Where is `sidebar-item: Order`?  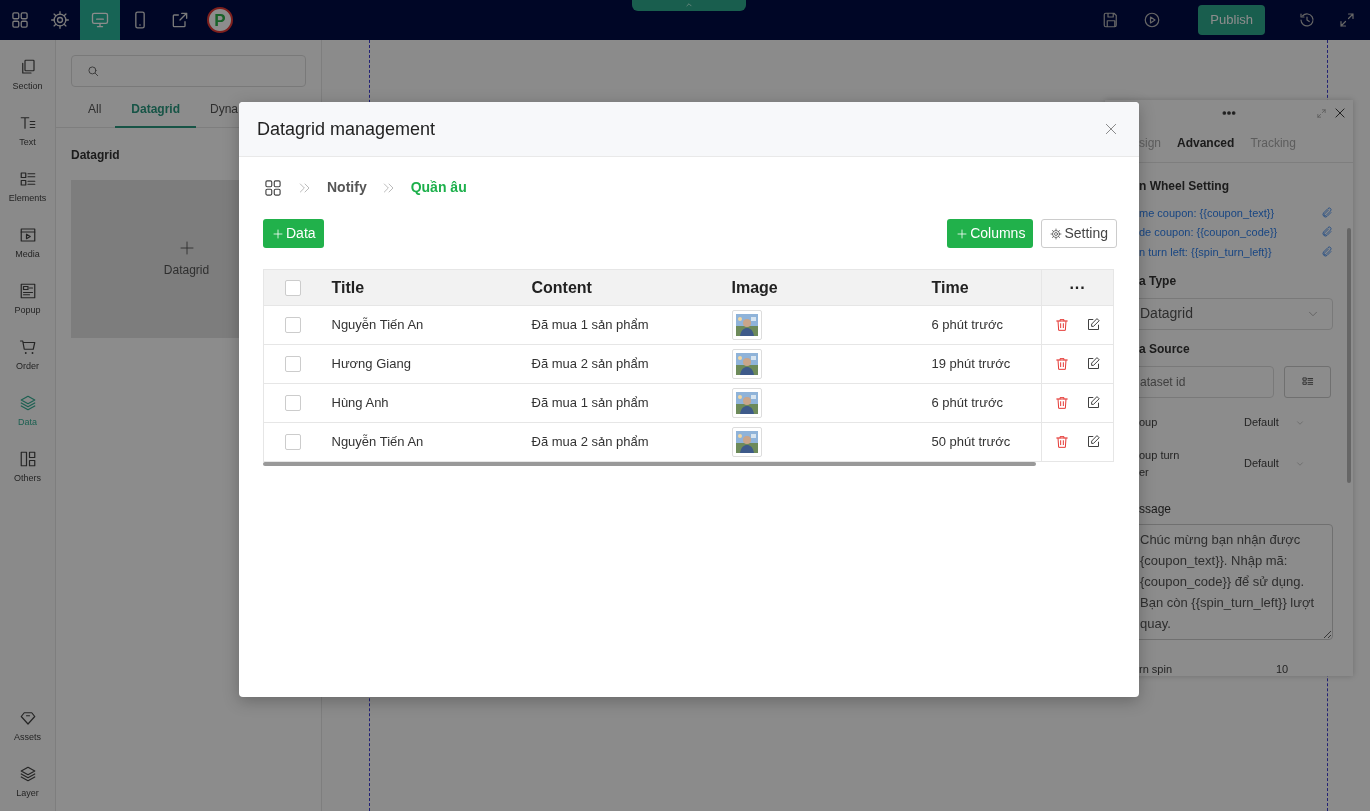 sidebar-item: Order is located at coordinates (28, 356).